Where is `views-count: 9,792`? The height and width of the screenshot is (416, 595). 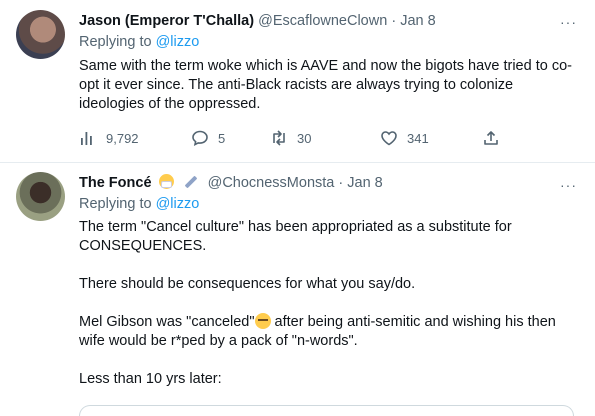 views-count: 9,792 is located at coordinates (122, 138).